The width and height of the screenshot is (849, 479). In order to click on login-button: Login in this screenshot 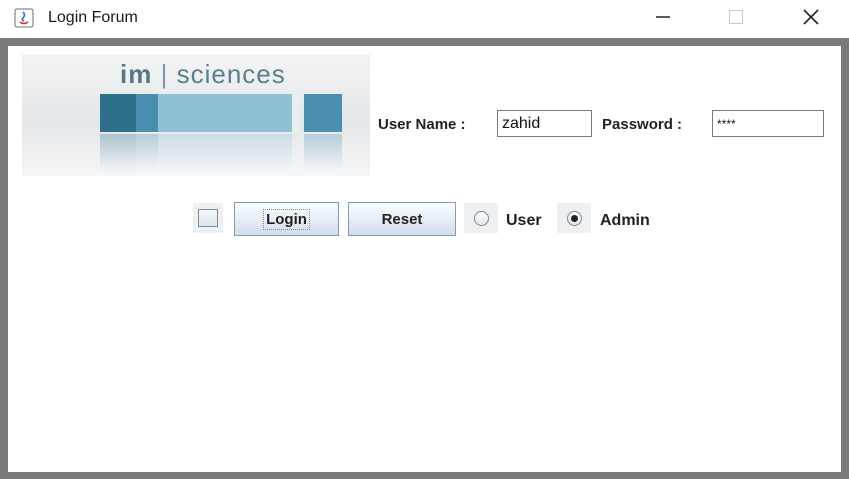, I will do `click(286, 219)`.